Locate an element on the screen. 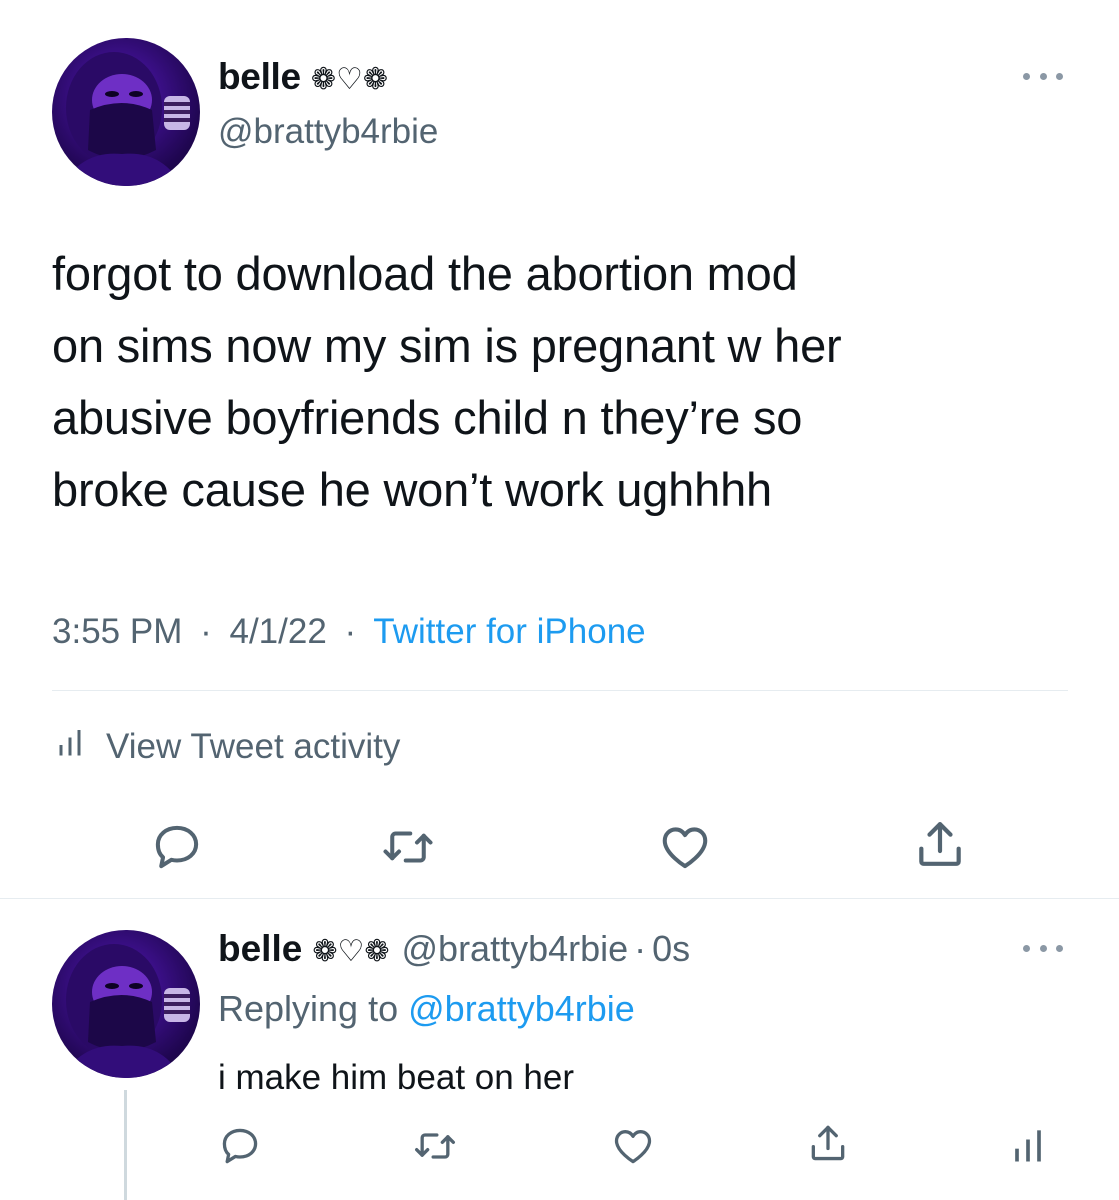 The width and height of the screenshot is (1119, 1200). reply-author-handle: @brattyb4rbie is located at coordinates (515, 949).